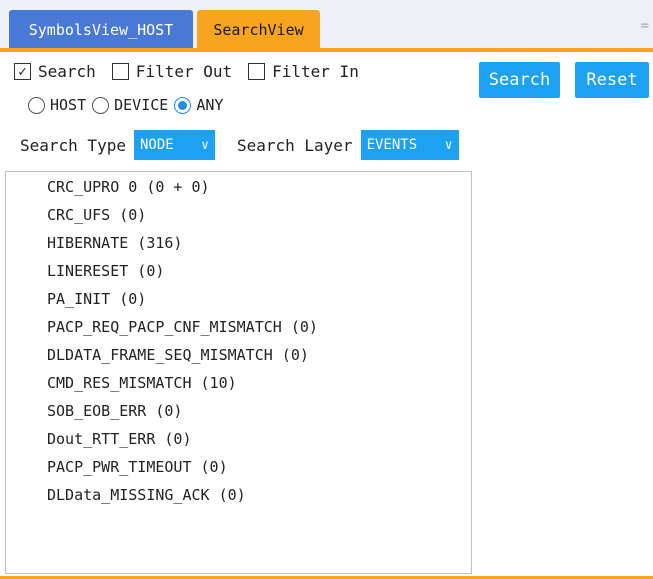 This screenshot has height=579, width=653. What do you see at coordinates (68, 105) in the screenshot?
I see `radio-host-label: HOST` at bounding box center [68, 105].